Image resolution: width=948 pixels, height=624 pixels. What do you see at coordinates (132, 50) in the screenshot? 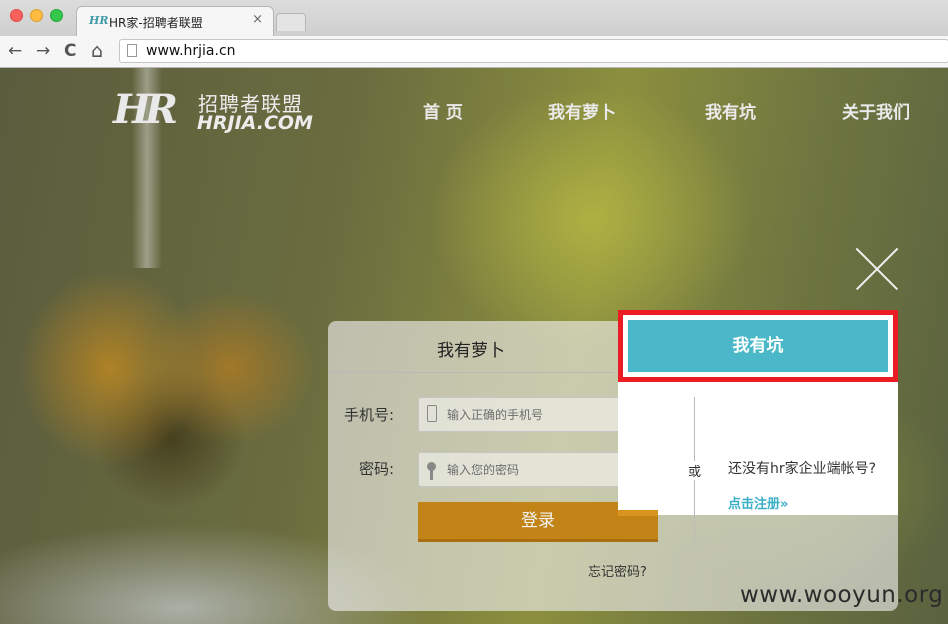
I see `page-icon` at bounding box center [132, 50].